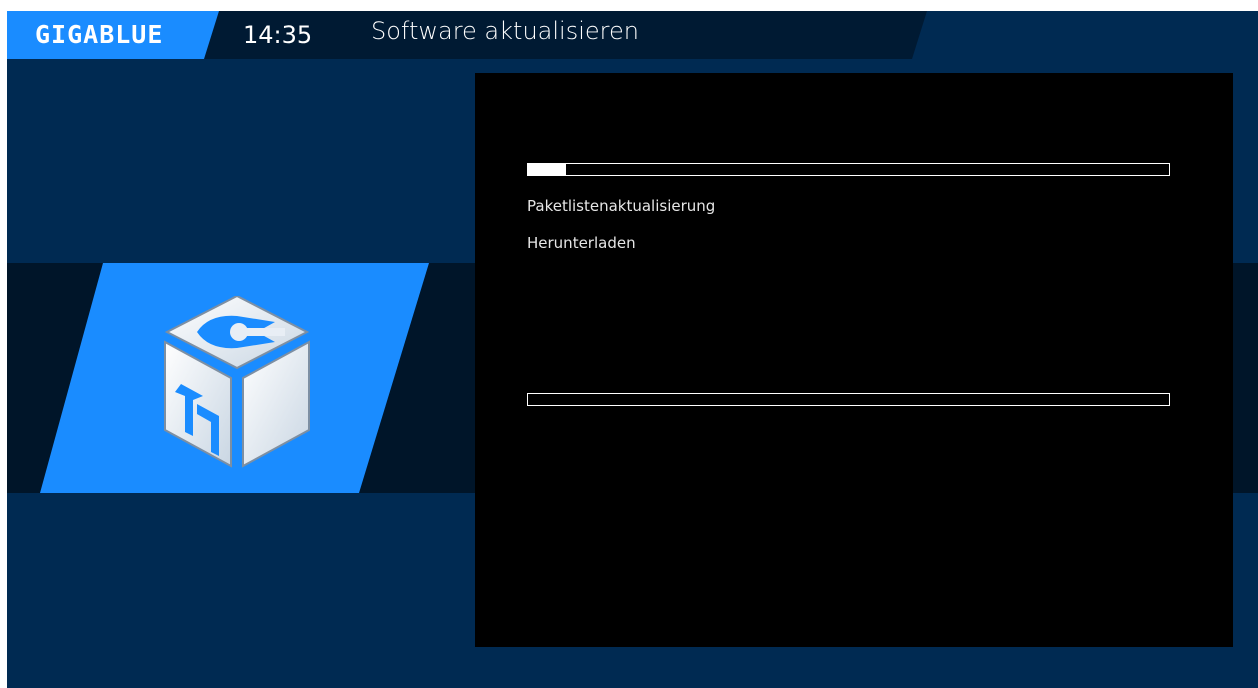 The image size is (1258, 688). I want to click on package-progress-fill, so click(547, 169).